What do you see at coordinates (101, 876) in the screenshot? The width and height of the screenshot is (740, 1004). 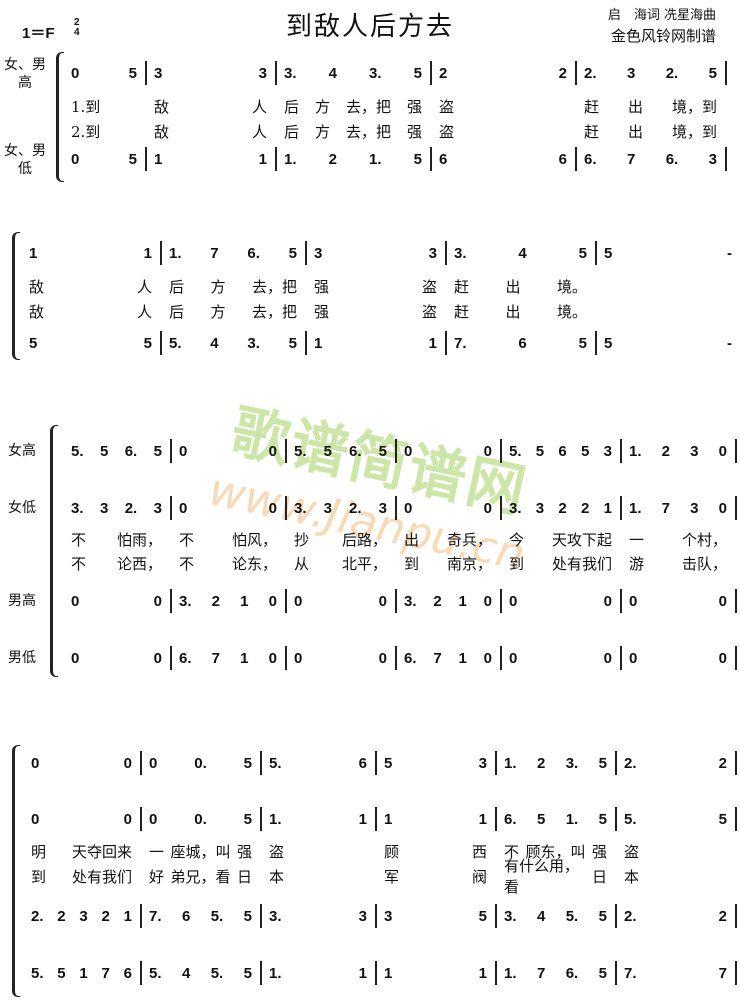 I see `lyric-syllable: 处有我们` at bounding box center [101, 876].